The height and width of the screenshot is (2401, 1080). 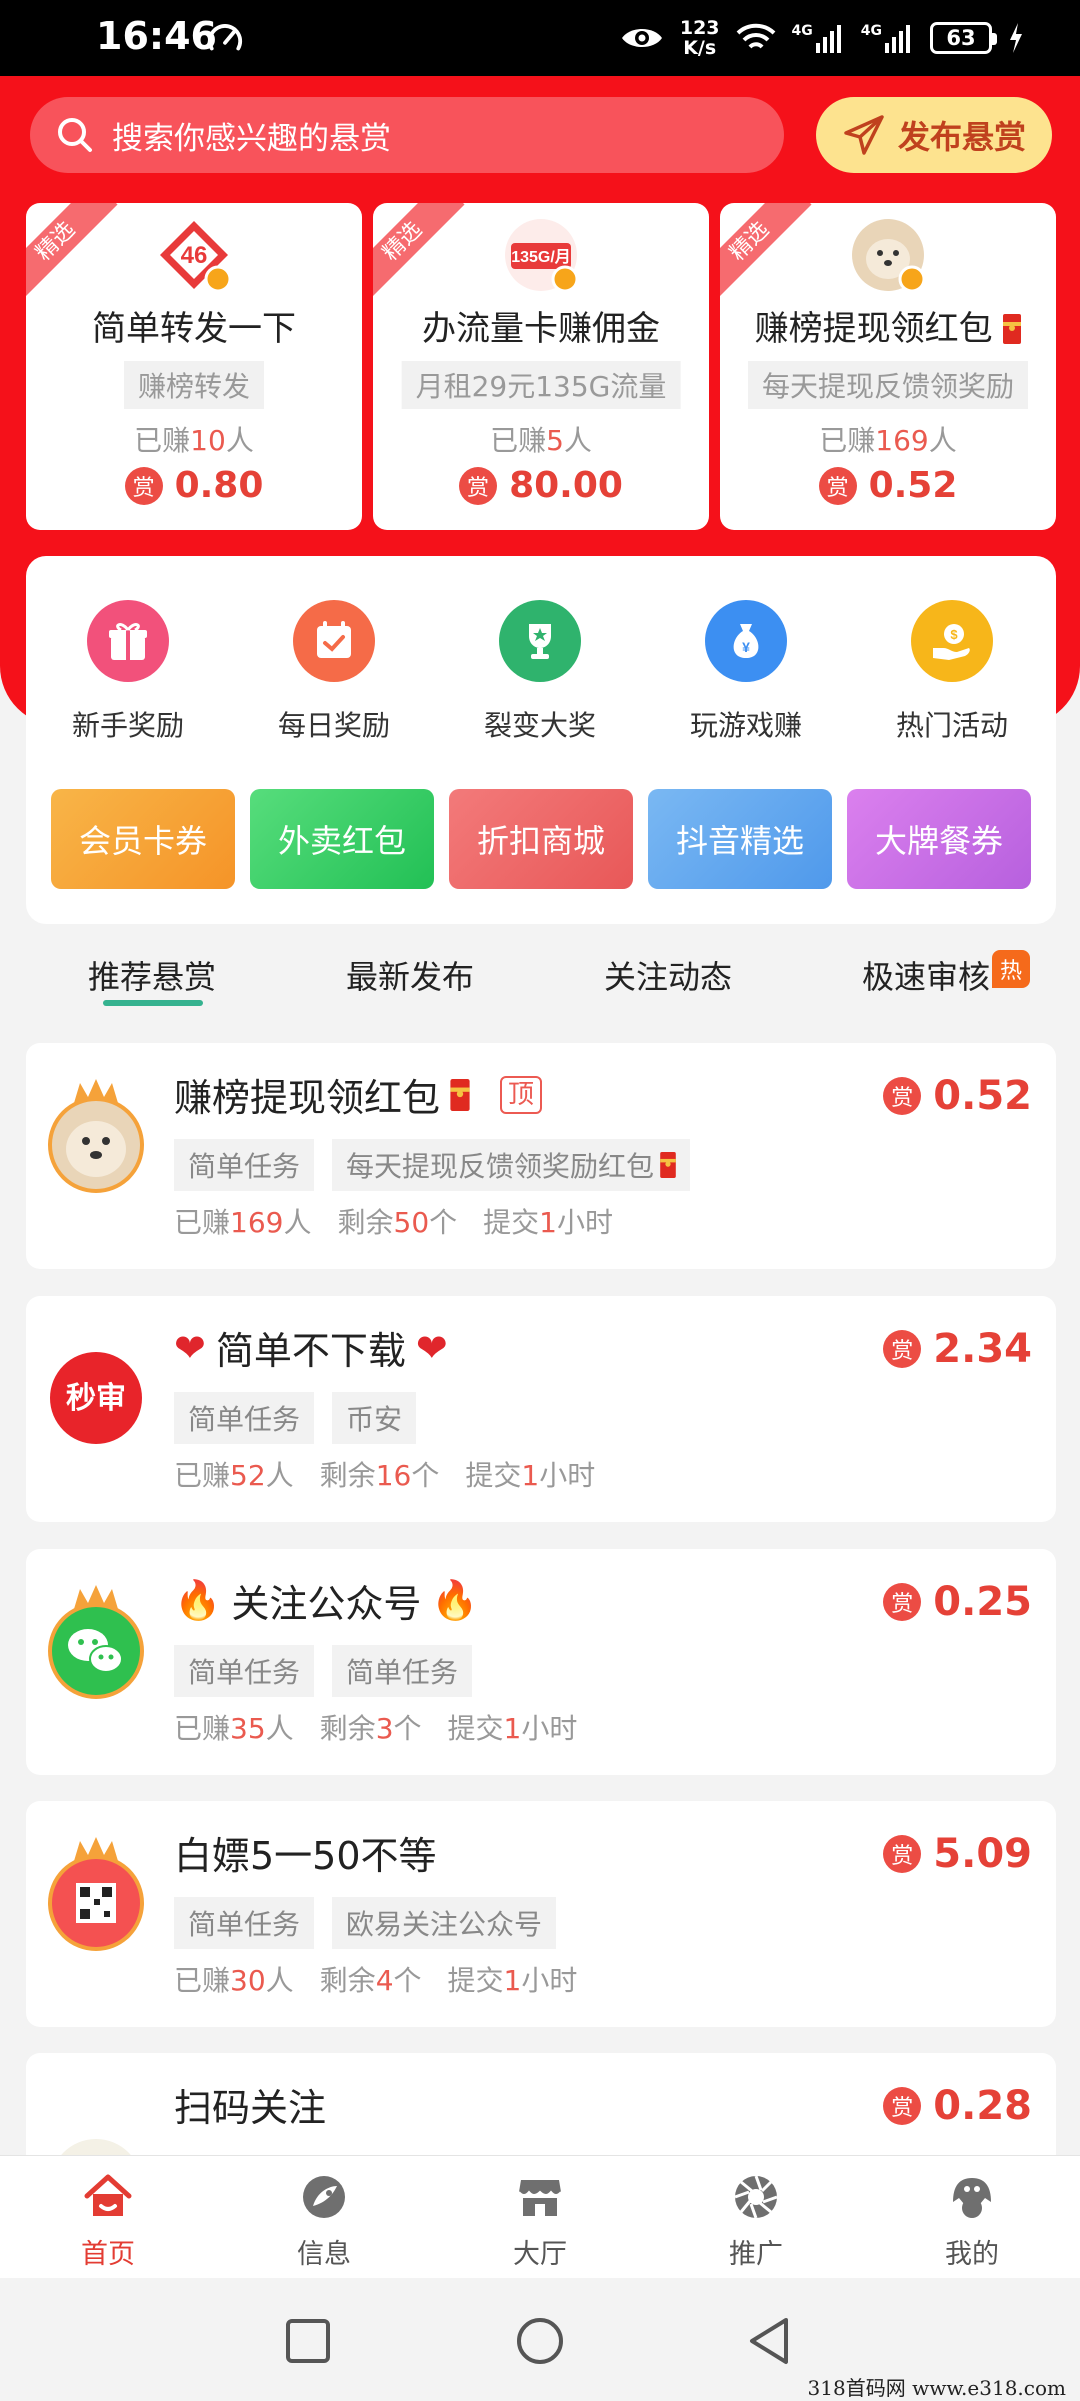 What do you see at coordinates (936, 2388) in the screenshot?
I see `watermark-text: 318首码网 www.e318.com` at bounding box center [936, 2388].